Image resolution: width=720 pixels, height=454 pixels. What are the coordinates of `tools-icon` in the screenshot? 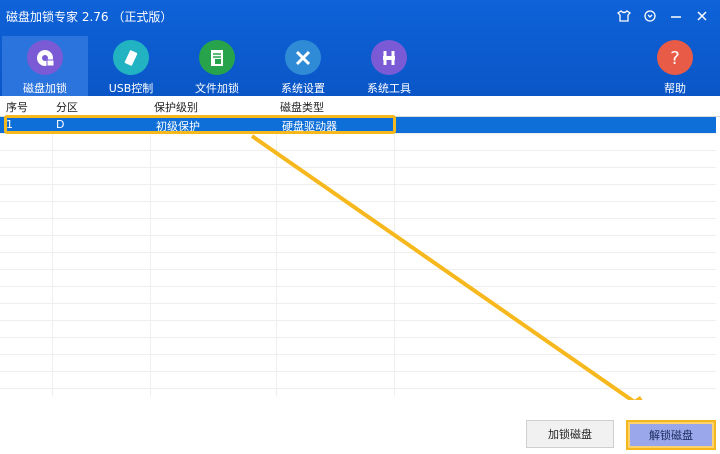 It's located at (303, 57).